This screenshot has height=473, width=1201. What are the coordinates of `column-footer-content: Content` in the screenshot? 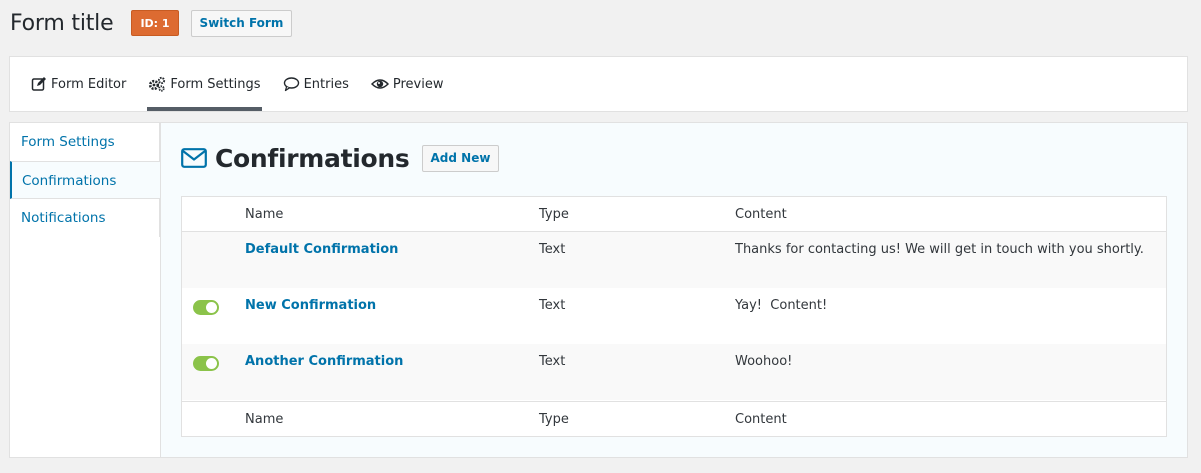 It's located at (761, 419).